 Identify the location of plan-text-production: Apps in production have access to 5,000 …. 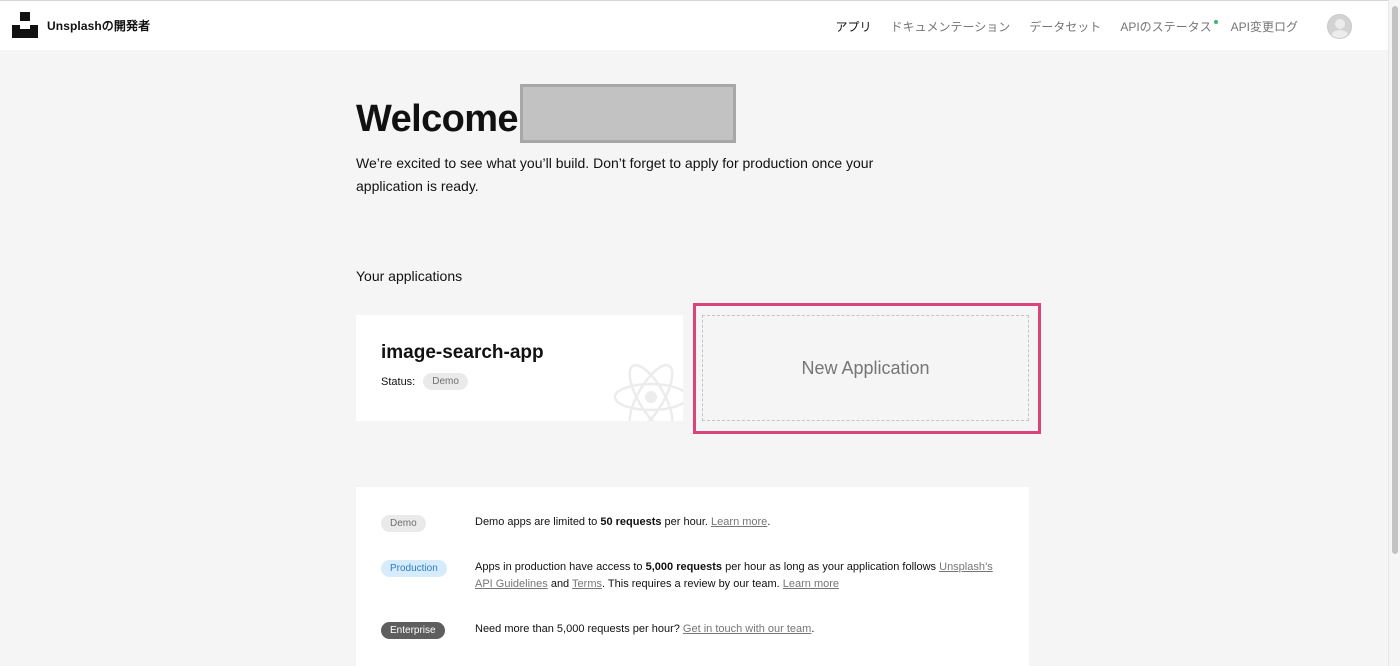
(735, 576).